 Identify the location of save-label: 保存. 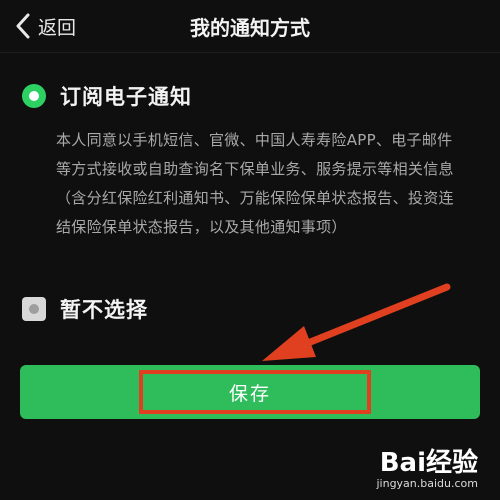
(249, 393).